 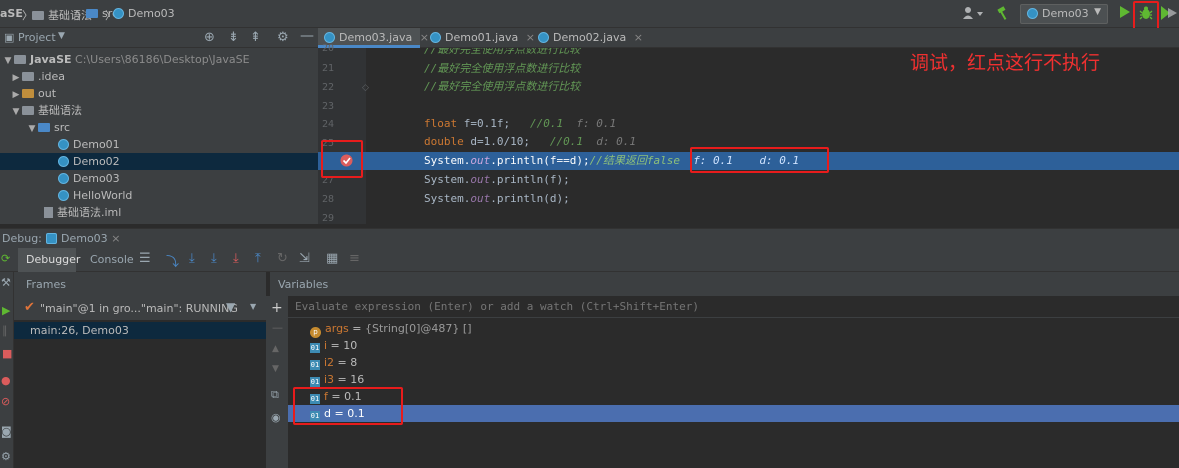 What do you see at coordinates (275, 349) in the screenshot?
I see `move-up-icon: ▲` at bounding box center [275, 349].